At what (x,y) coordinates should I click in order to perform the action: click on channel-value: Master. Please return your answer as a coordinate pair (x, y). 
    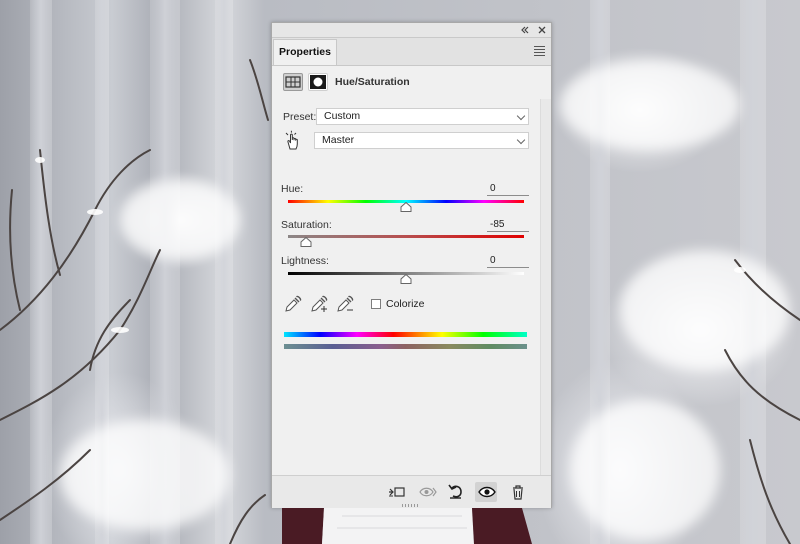
    Looking at the image, I should click on (338, 140).